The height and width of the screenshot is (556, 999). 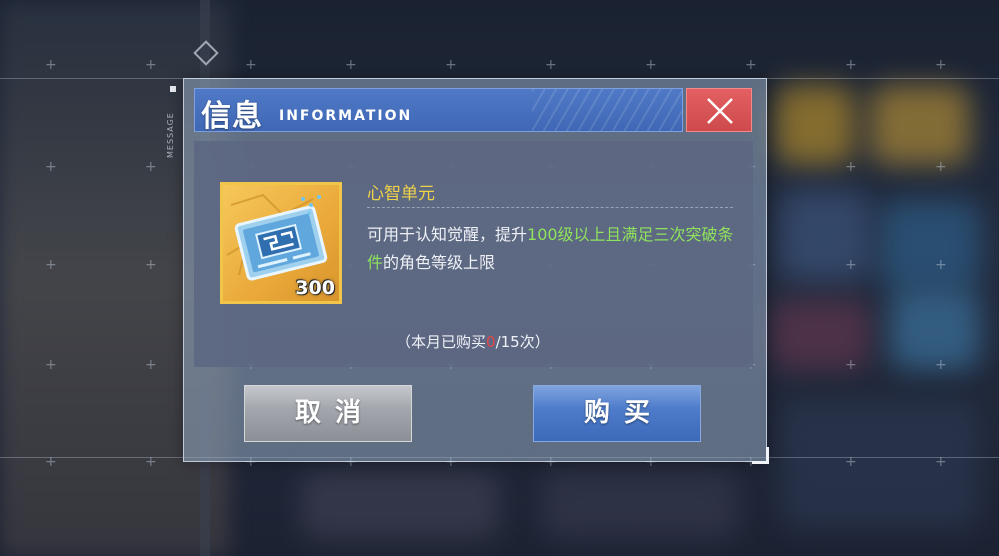 I want to click on count-current: 0, so click(x=491, y=342).